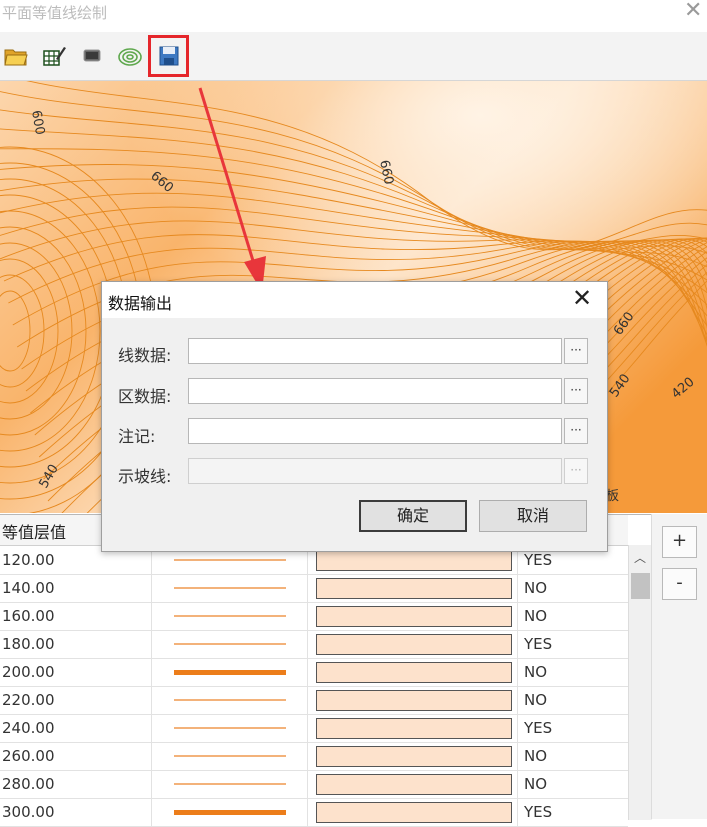 This screenshot has height=827, width=707. I want to click on table-row: 240.00 YES, so click(314, 728).